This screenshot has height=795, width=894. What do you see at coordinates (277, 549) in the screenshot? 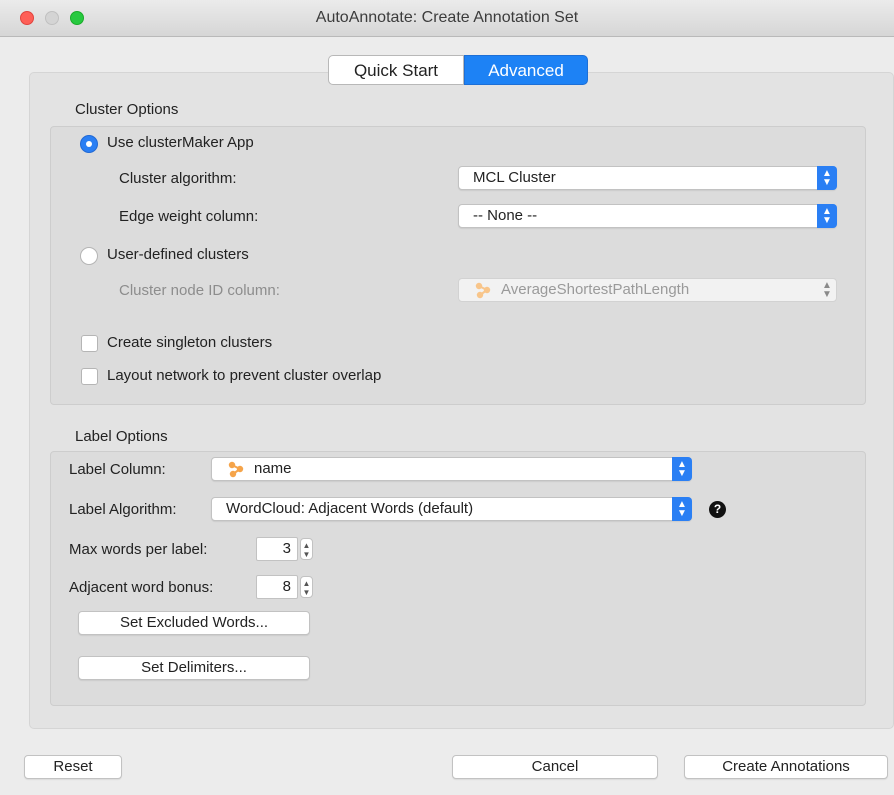
I see `max-words-input: 3` at bounding box center [277, 549].